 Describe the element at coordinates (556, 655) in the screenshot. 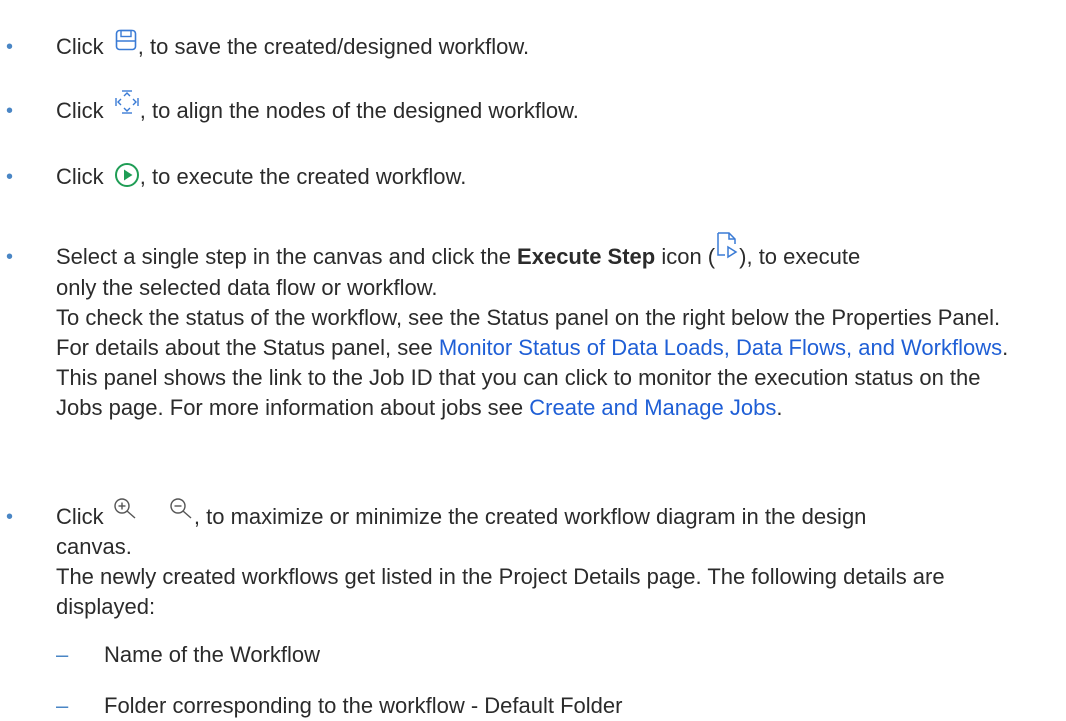

I see `sub-list-item: – Name of the Workflow` at that location.